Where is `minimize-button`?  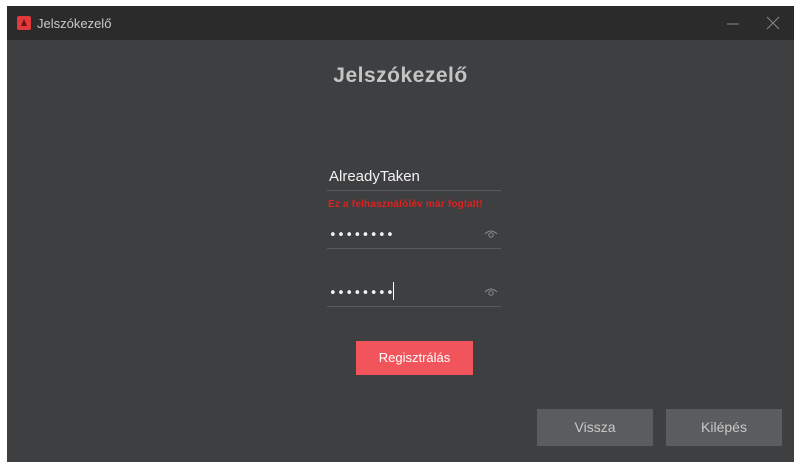 minimize-button is located at coordinates (733, 23).